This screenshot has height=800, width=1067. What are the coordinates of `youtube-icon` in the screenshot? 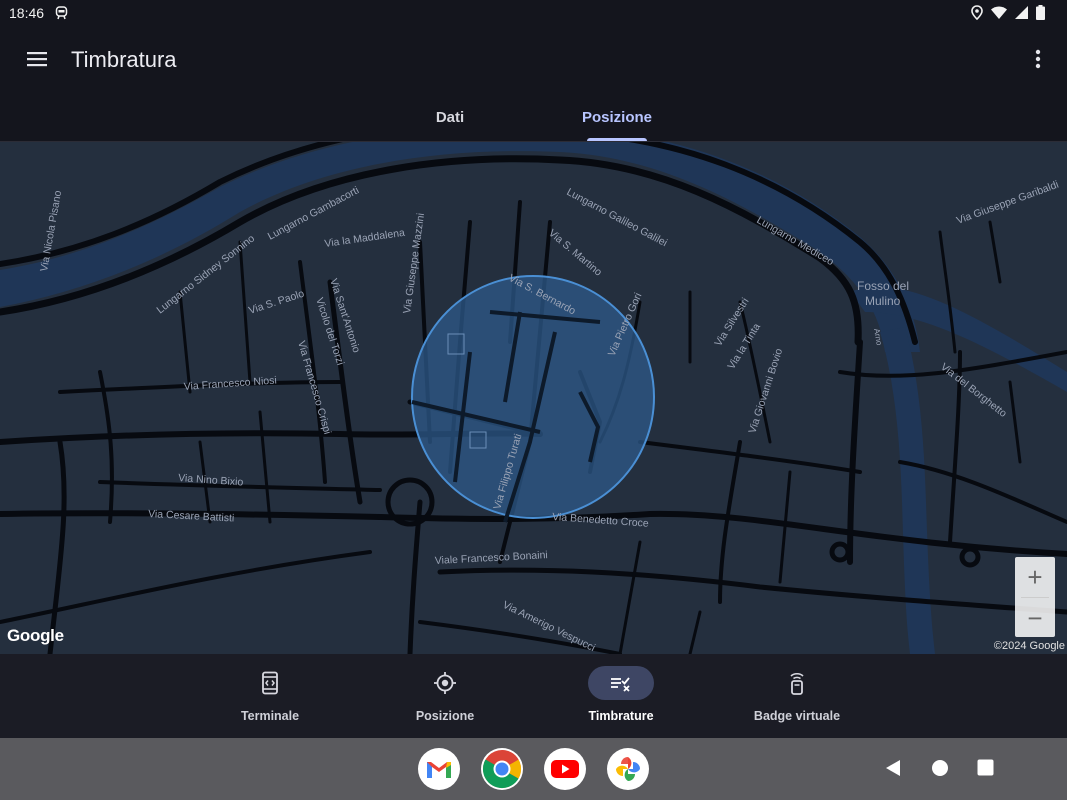 It's located at (565, 769).